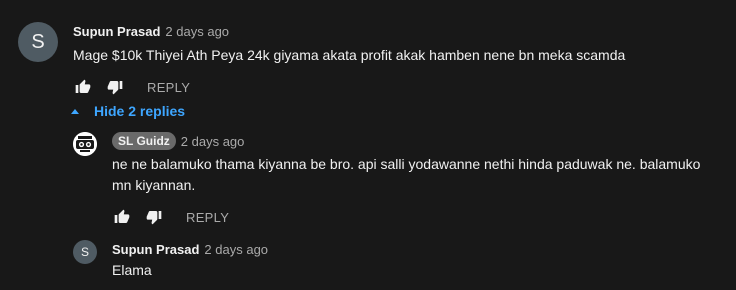 This screenshot has height=290, width=736. What do you see at coordinates (144, 141) in the screenshot?
I see `reply-author: SL Guidz` at bounding box center [144, 141].